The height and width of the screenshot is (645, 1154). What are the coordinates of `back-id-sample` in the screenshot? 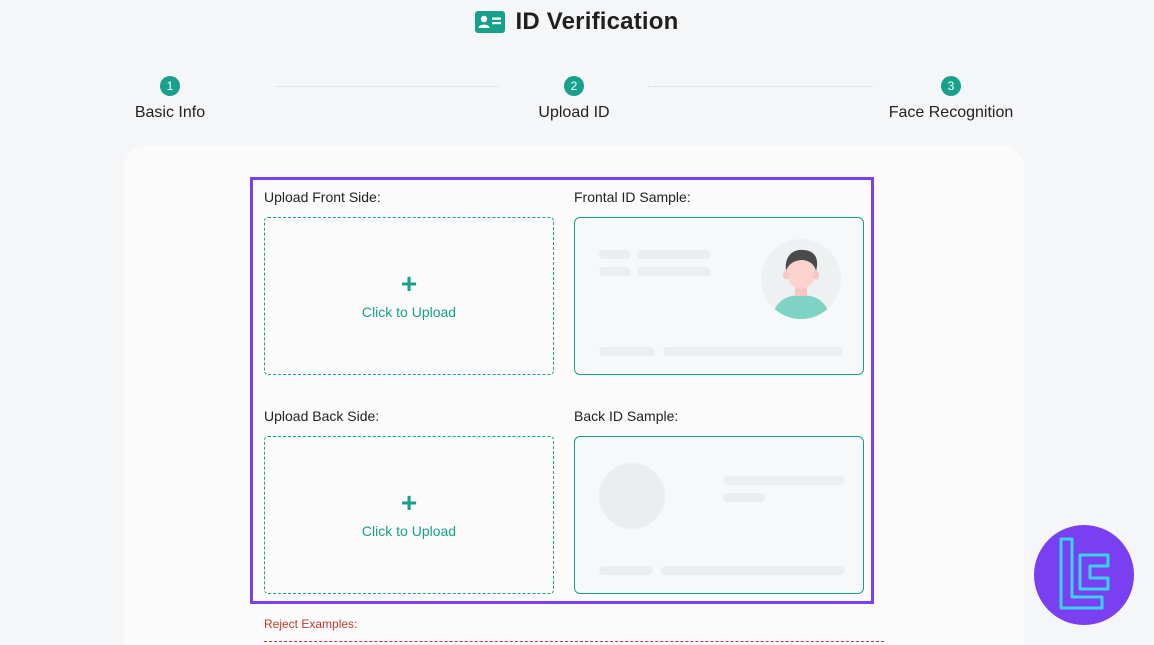 It's located at (719, 515).